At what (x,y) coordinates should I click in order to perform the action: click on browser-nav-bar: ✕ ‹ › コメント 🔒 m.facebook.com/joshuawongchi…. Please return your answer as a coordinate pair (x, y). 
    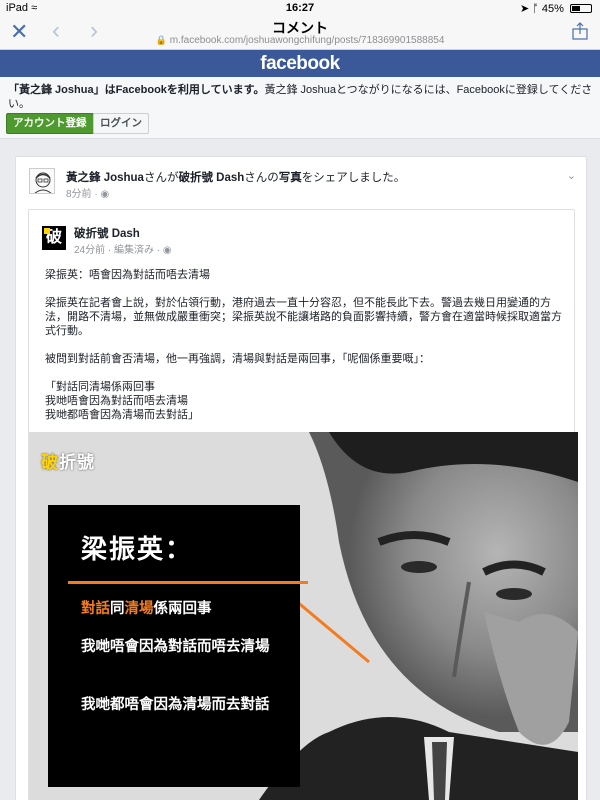
    Looking at the image, I should click on (300, 33).